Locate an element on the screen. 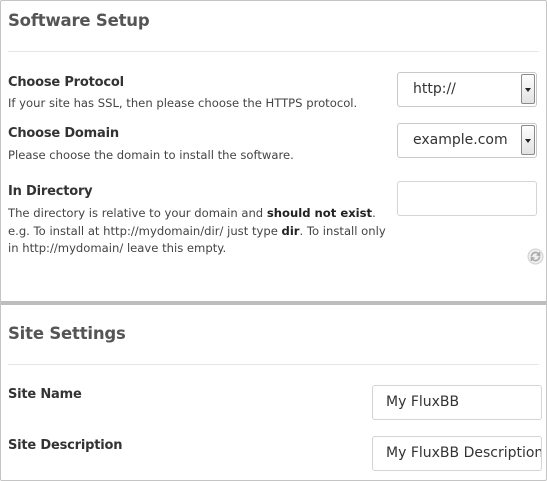  site-settings-title: Site Settings is located at coordinates (67, 333).